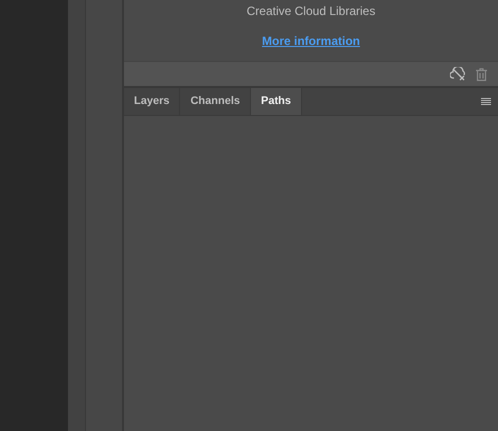  What do you see at coordinates (311, 41) in the screenshot?
I see `more-information-link: More information` at bounding box center [311, 41].